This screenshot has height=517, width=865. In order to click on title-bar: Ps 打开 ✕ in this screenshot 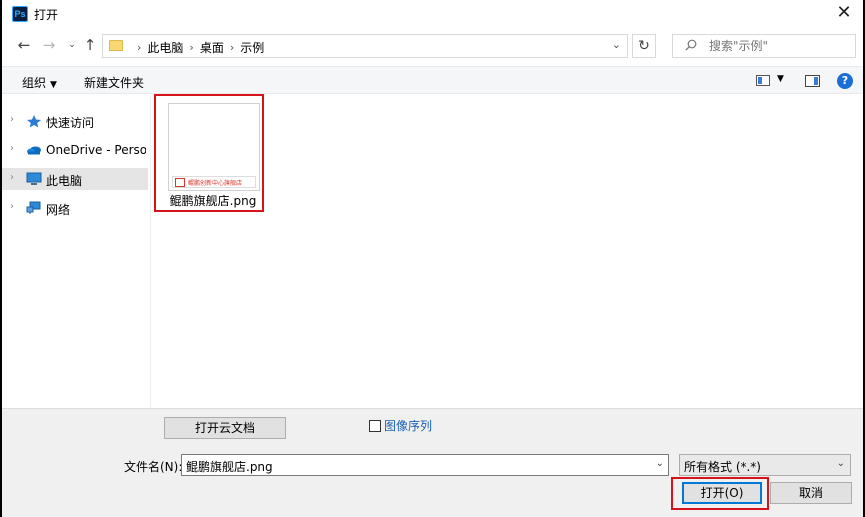, I will do `click(432, 14)`.